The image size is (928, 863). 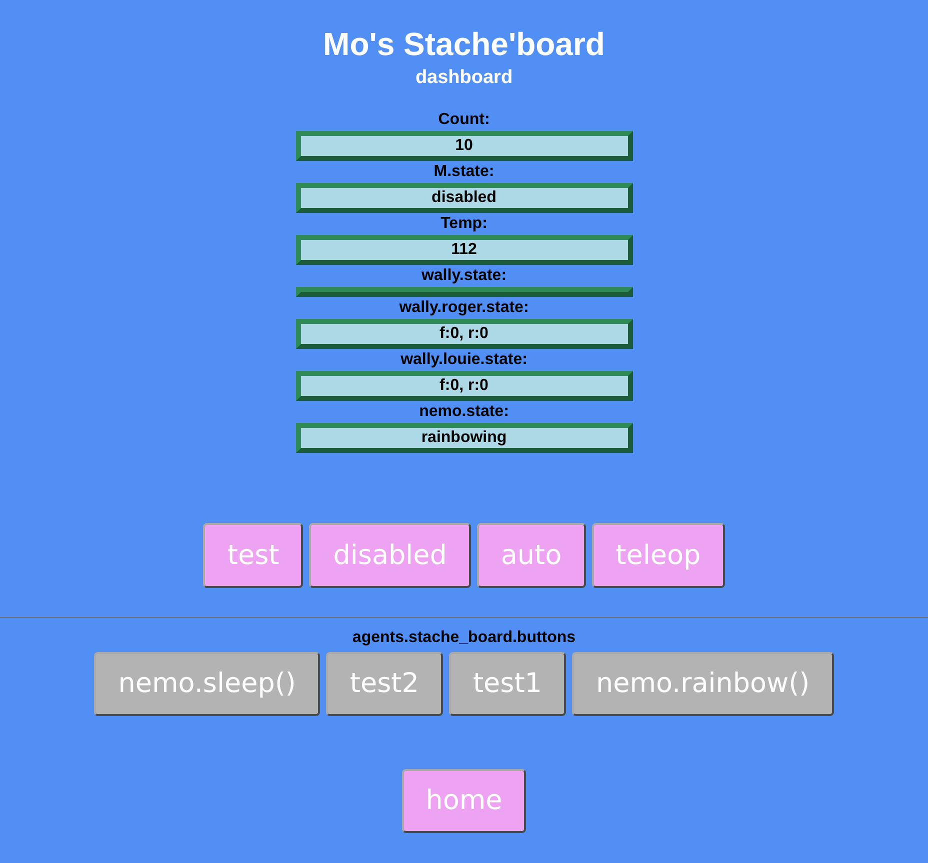 What do you see at coordinates (464, 78) in the screenshot?
I see `page-subtitle: dashboard` at bounding box center [464, 78].